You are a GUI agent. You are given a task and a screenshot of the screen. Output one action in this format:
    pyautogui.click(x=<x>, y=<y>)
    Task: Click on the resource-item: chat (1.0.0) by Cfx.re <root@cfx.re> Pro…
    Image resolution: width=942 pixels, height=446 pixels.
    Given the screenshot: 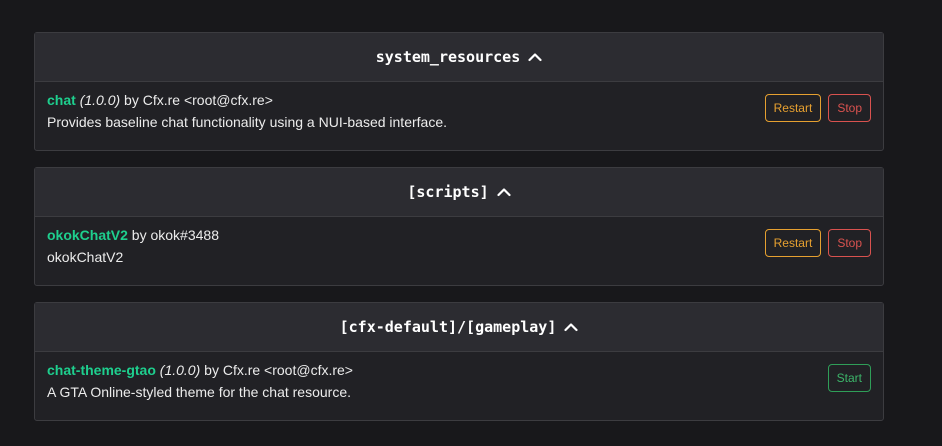 What is the action you would take?
    pyautogui.click(x=459, y=116)
    